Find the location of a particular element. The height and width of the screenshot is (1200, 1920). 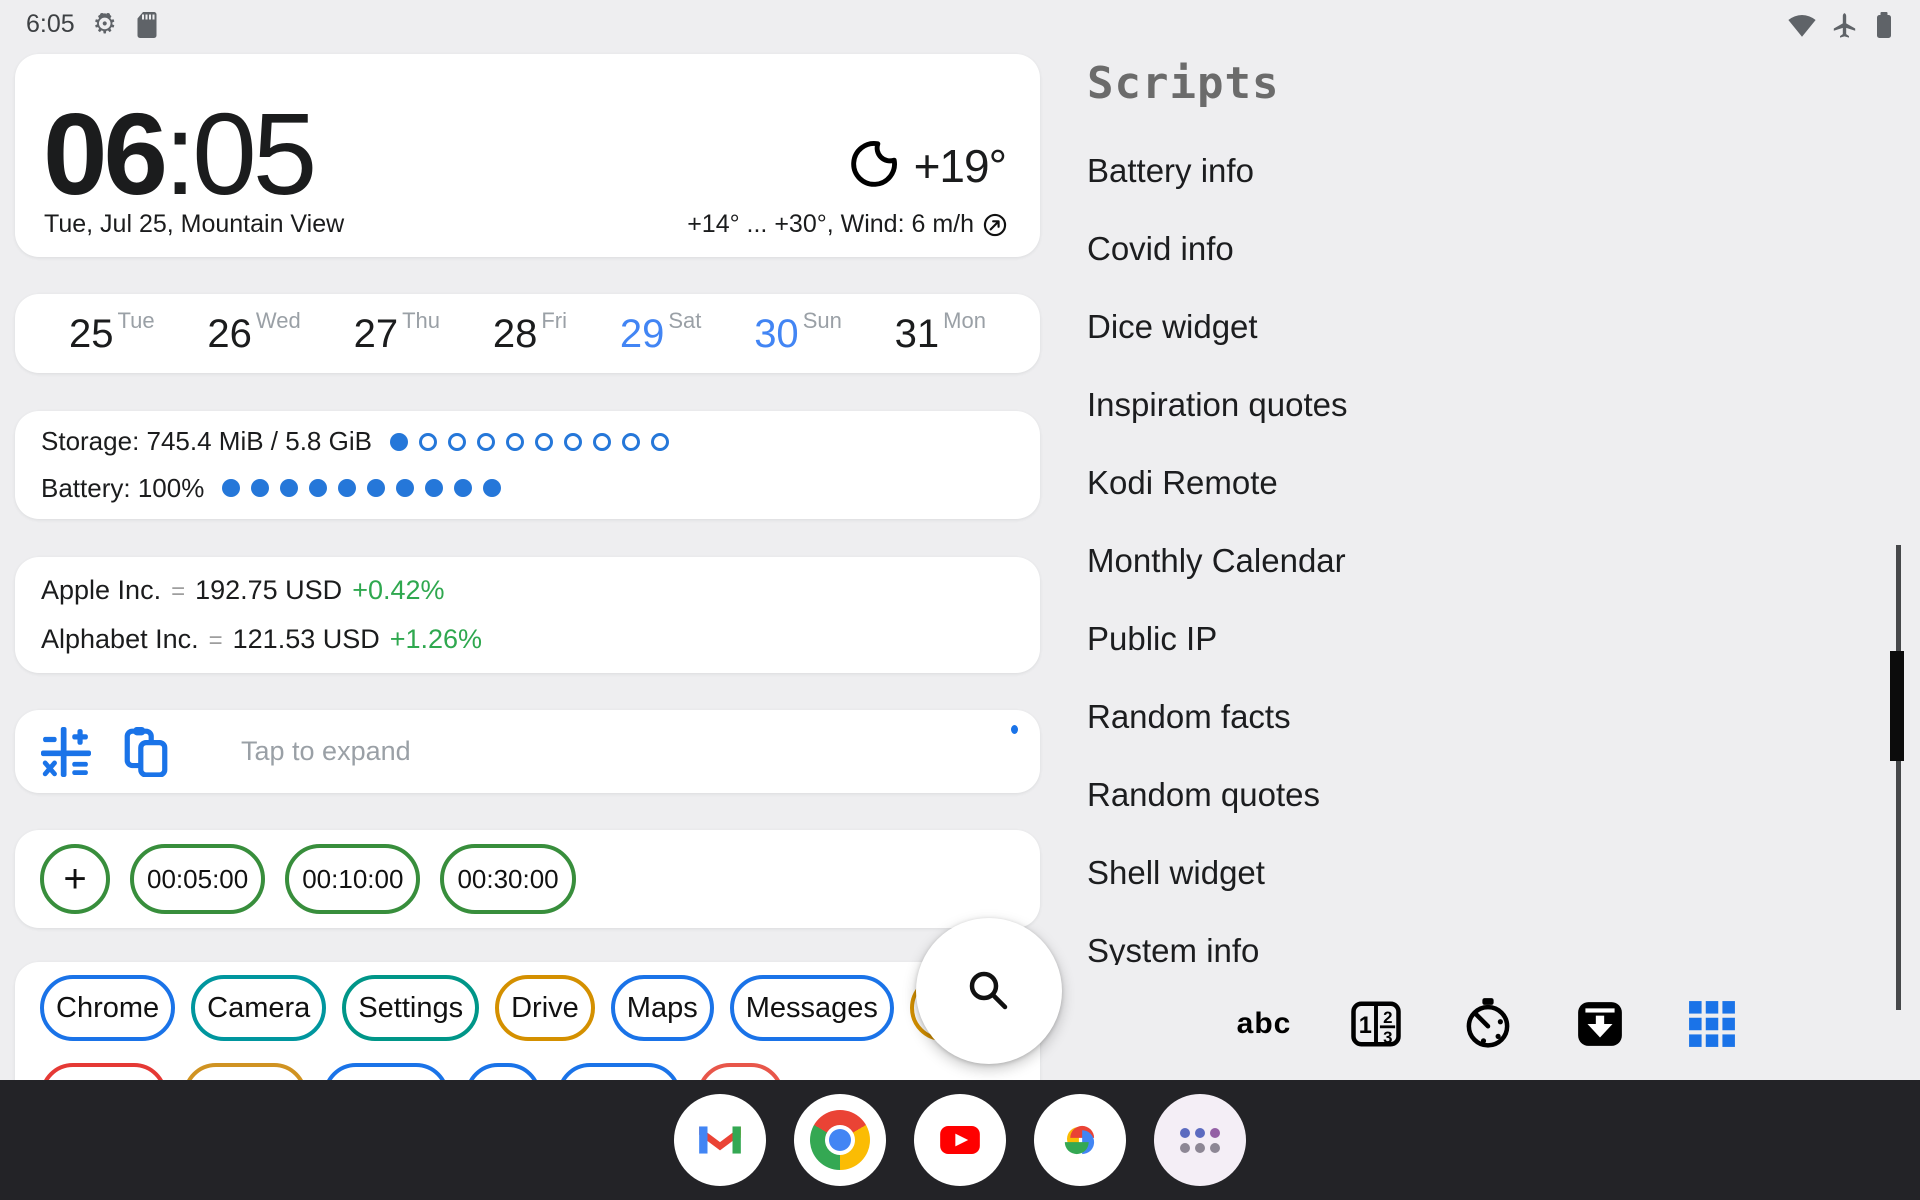

status-bar: 6:05 ⚙ is located at coordinates (960, 24).